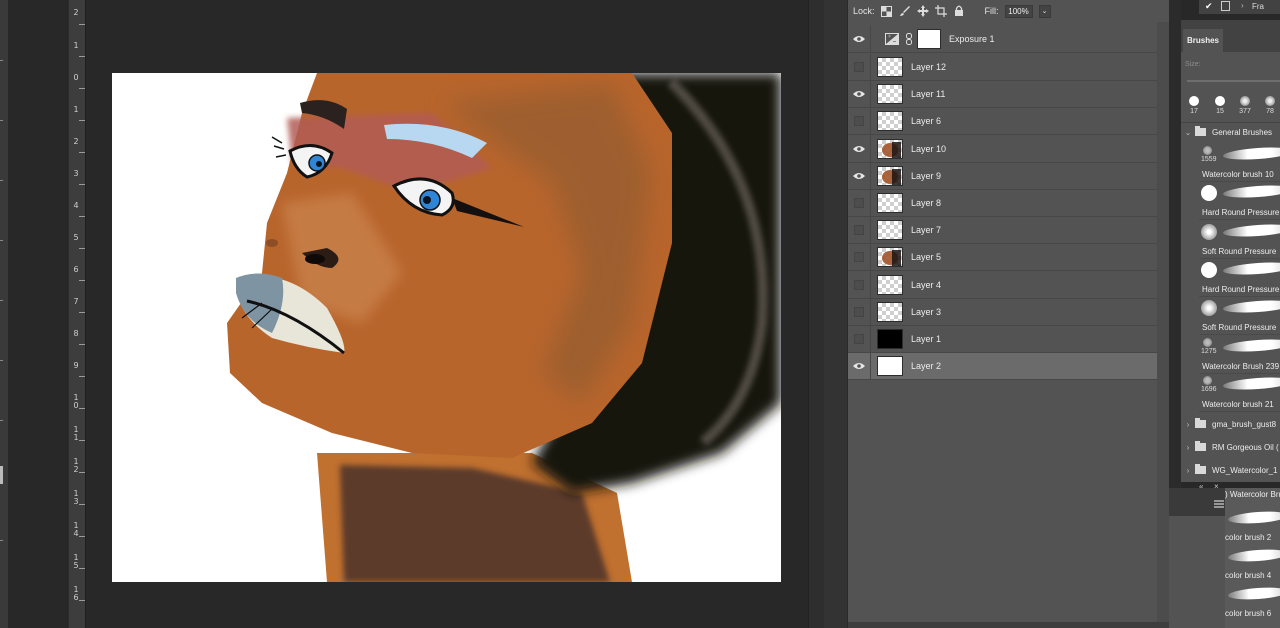 The width and height of the screenshot is (1280, 628). Describe the element at coordinates (905, 11) in the screenshot. I see `lock-paint-brush-icon` at that location.